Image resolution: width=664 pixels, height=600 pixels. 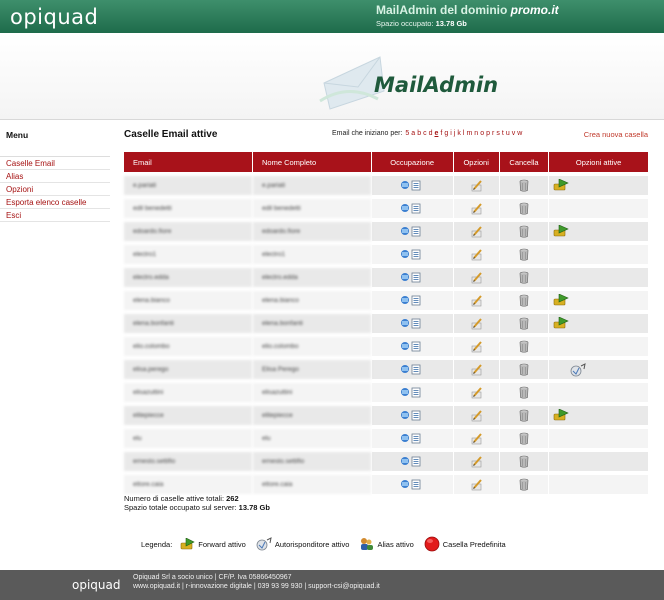 What do you see at coordinates (188, 346) in the screenshot?
I see `email-cell: elio.colombo` at bounding box center [188, 346].